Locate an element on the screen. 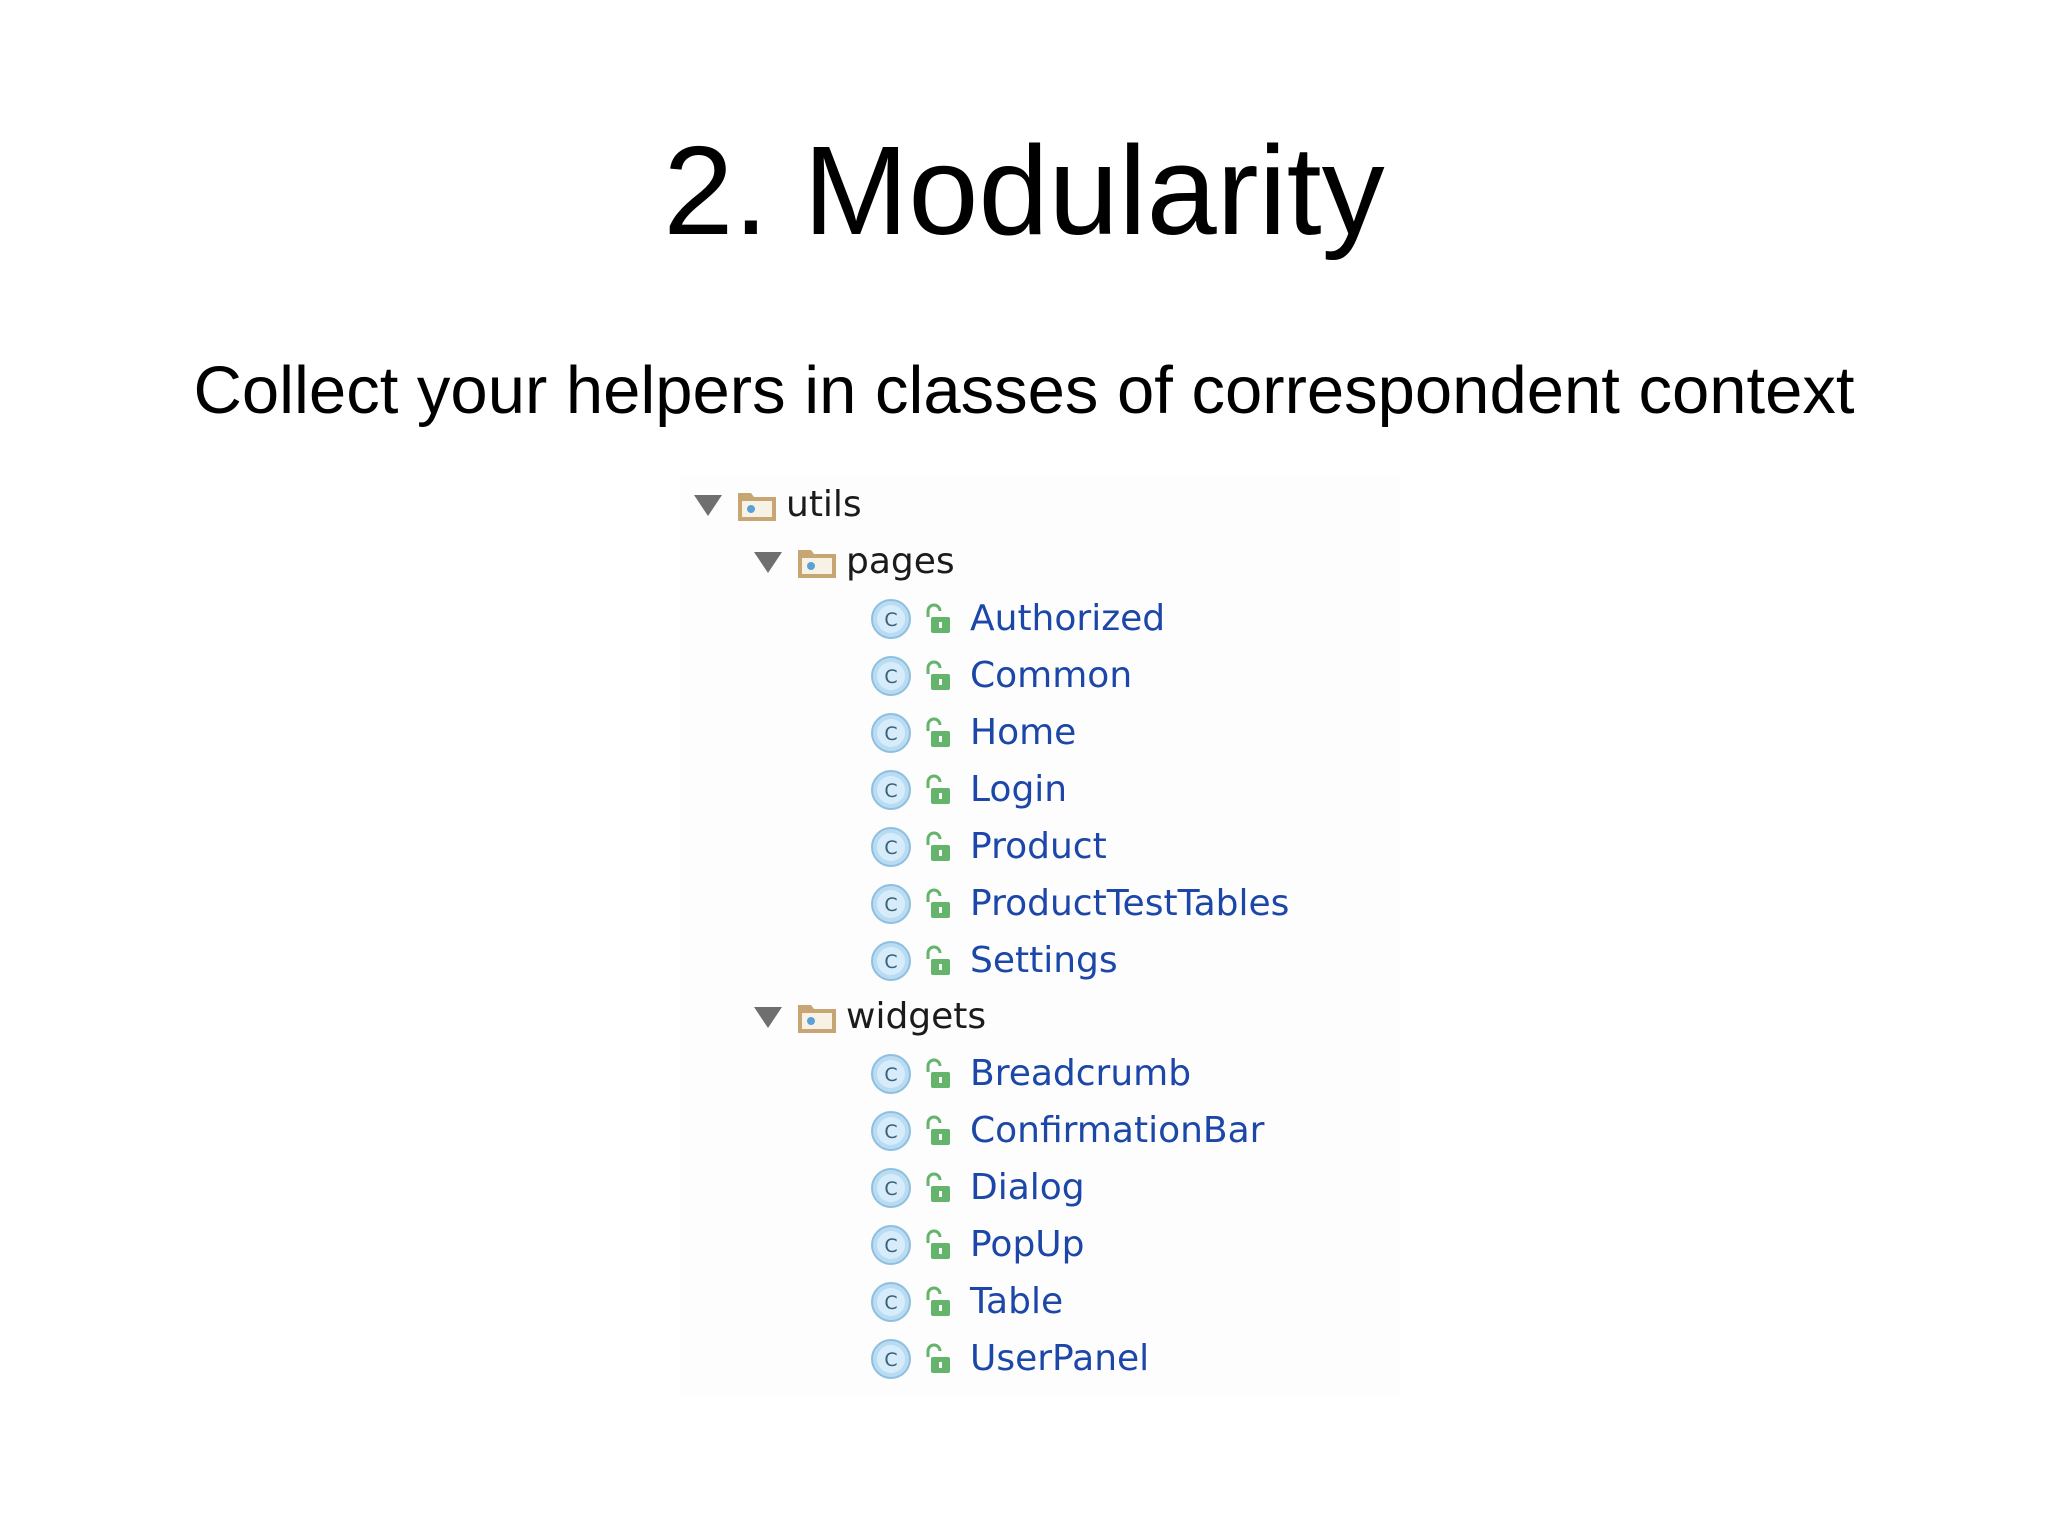  tree-class-item: C PopUp is located at coordinates (977, 1244).